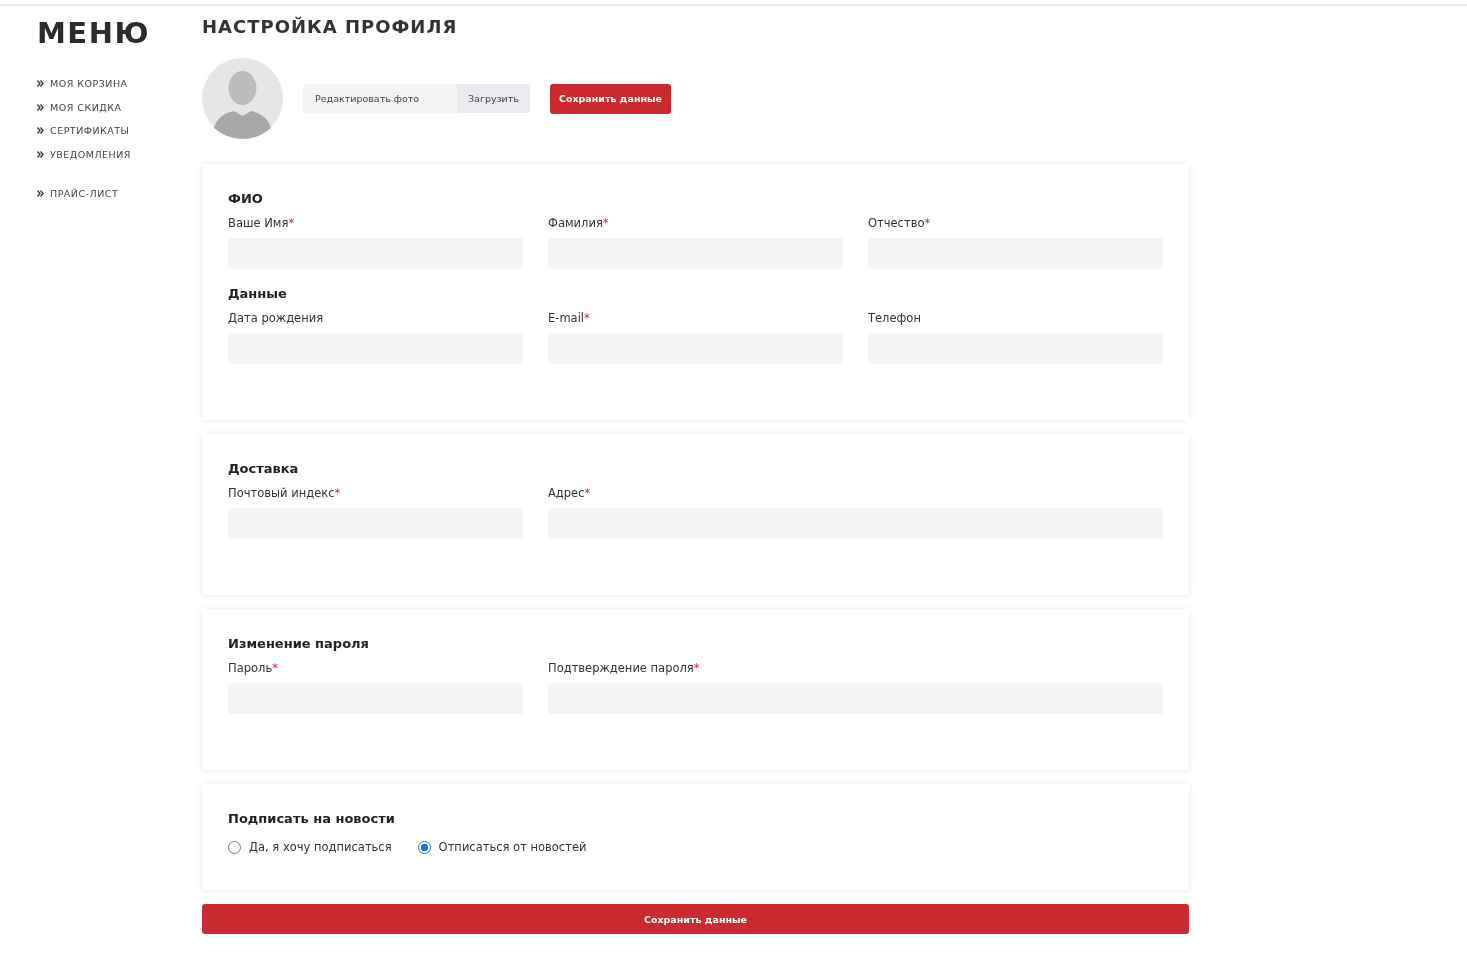 The image size is (1467, 969). I want to click on field-label: E-mail*, so click(569, 318).